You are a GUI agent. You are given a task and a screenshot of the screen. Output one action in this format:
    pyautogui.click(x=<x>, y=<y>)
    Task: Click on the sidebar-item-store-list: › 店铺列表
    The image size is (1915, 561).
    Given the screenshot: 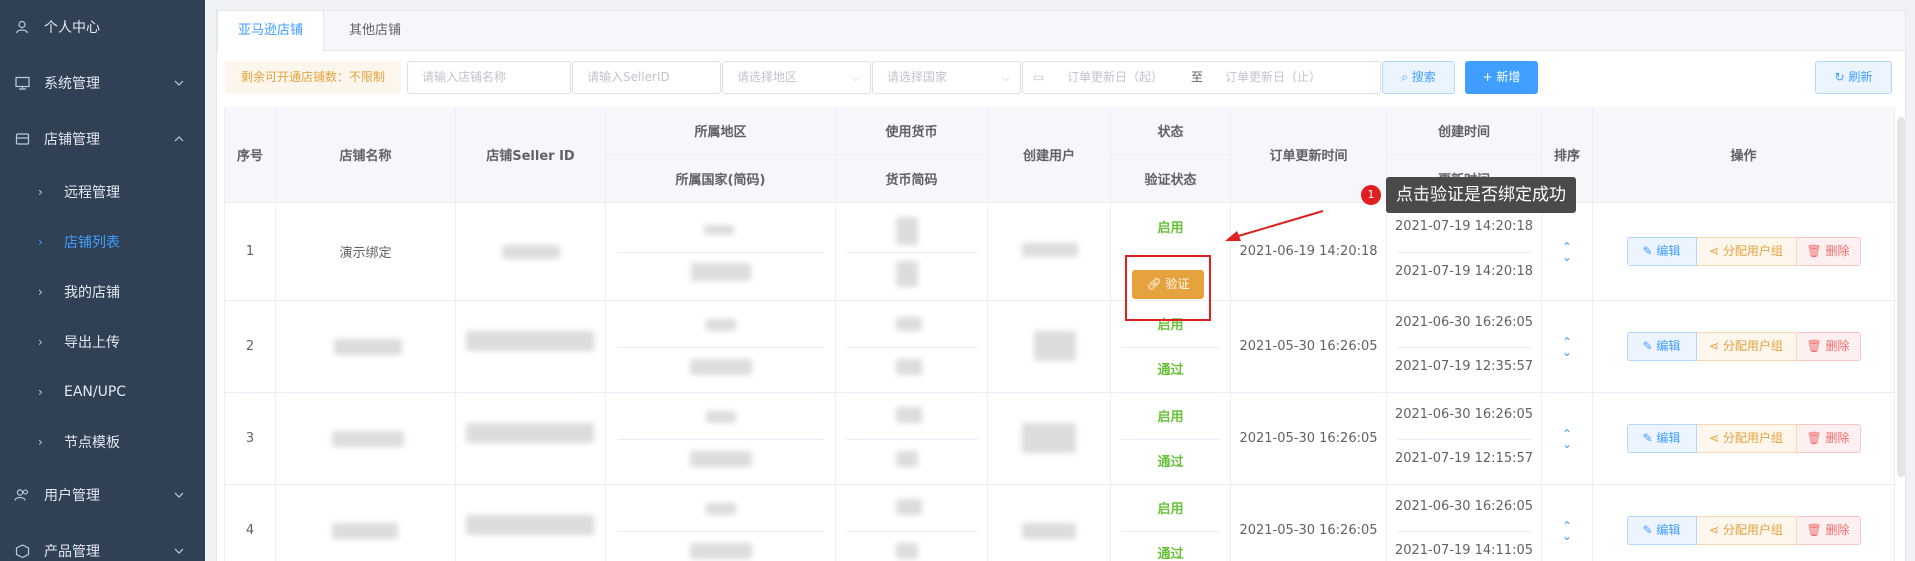 What is the action you would take?
    pyautogui.click(x=102, y=242)
    